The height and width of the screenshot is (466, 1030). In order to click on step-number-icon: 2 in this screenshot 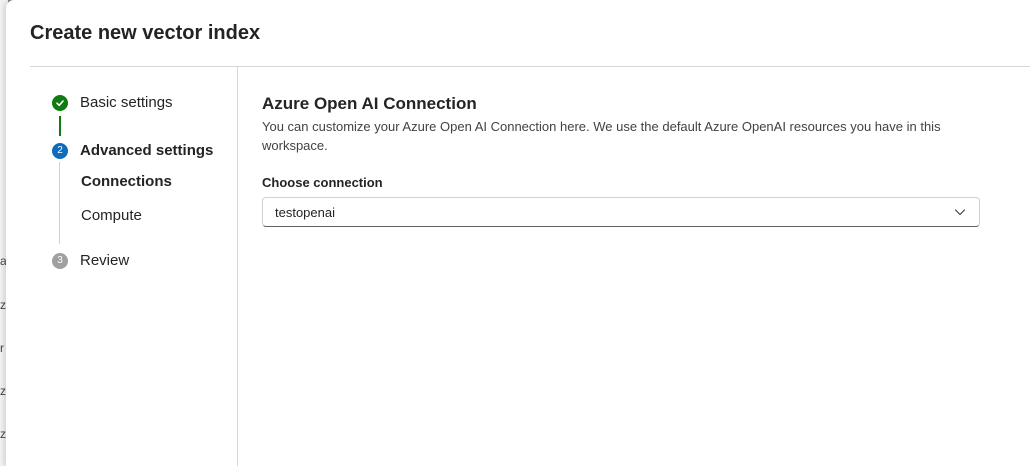, I will do `click(60, 150)`.